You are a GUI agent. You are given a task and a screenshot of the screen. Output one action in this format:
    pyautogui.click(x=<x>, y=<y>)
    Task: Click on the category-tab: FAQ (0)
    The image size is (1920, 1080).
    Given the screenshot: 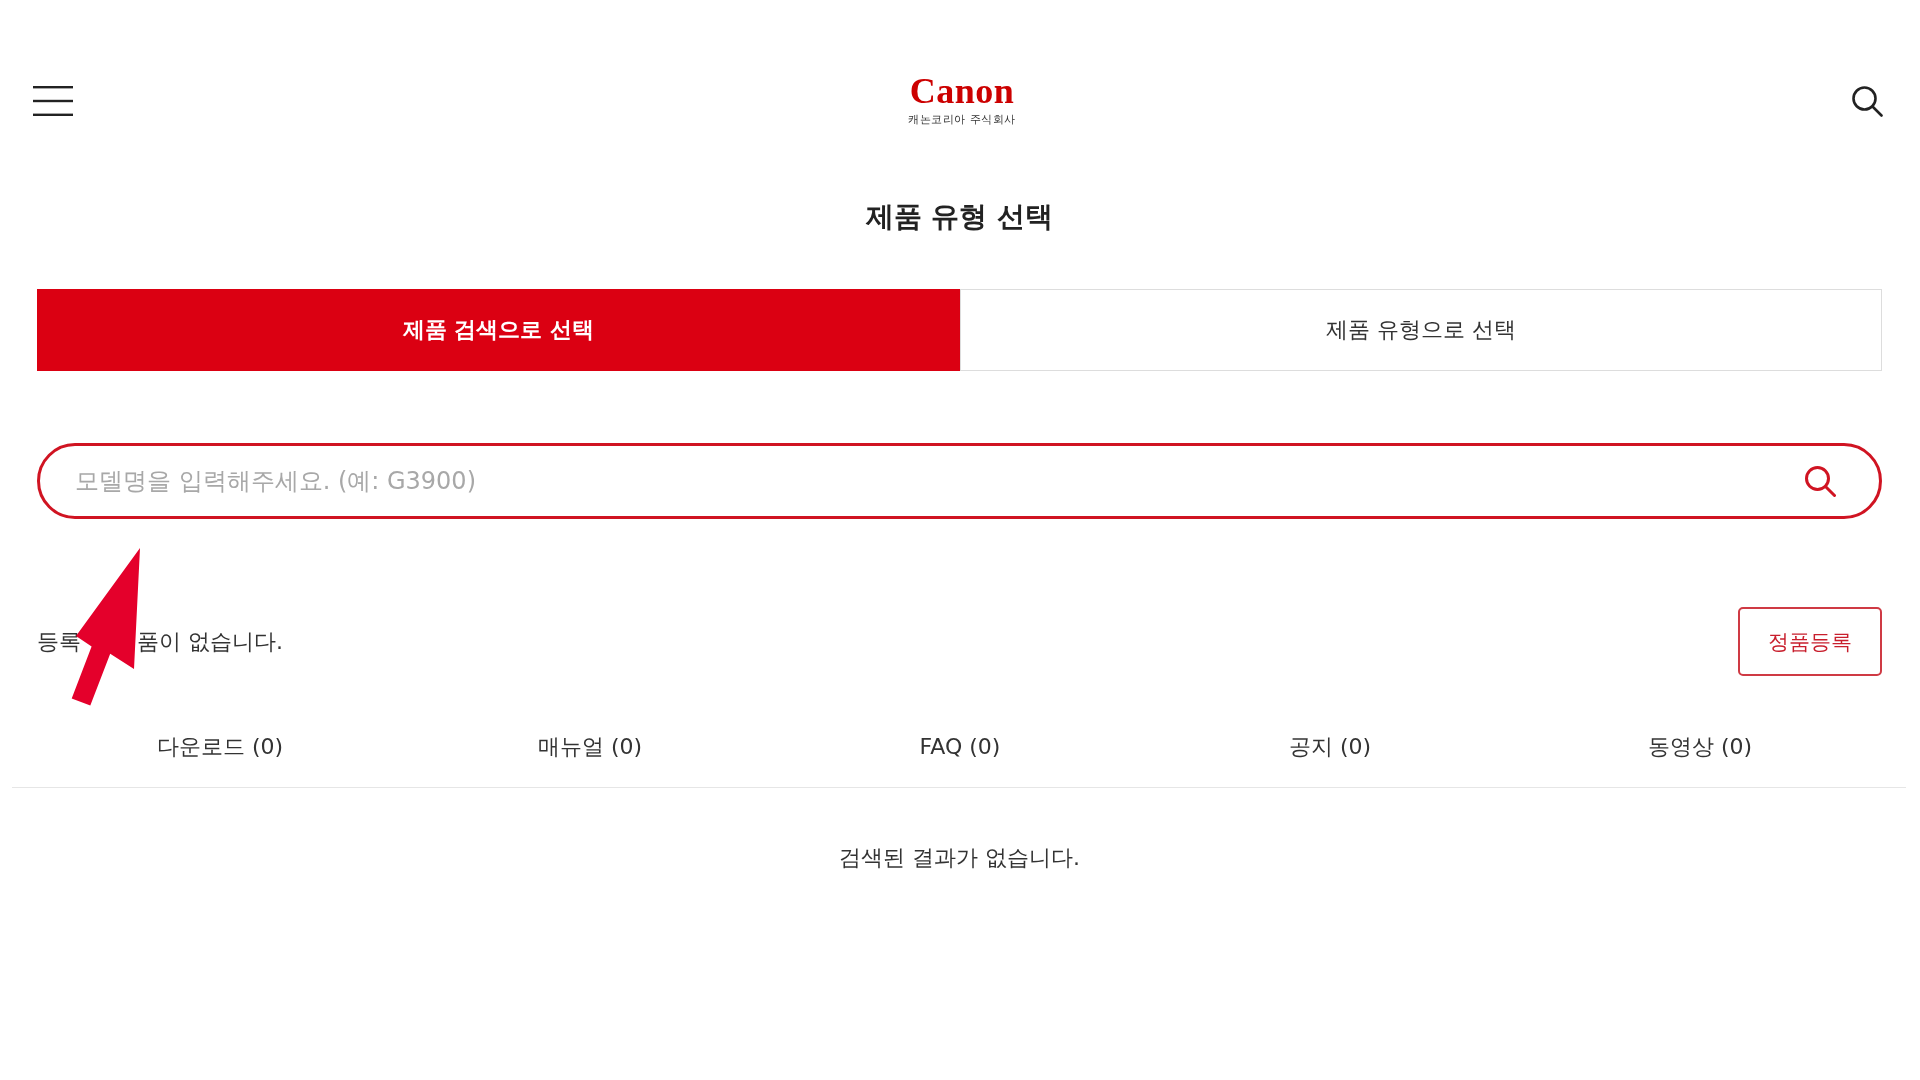 What is the action you would take?
    pyautogui.click(x=960, y=748)
    